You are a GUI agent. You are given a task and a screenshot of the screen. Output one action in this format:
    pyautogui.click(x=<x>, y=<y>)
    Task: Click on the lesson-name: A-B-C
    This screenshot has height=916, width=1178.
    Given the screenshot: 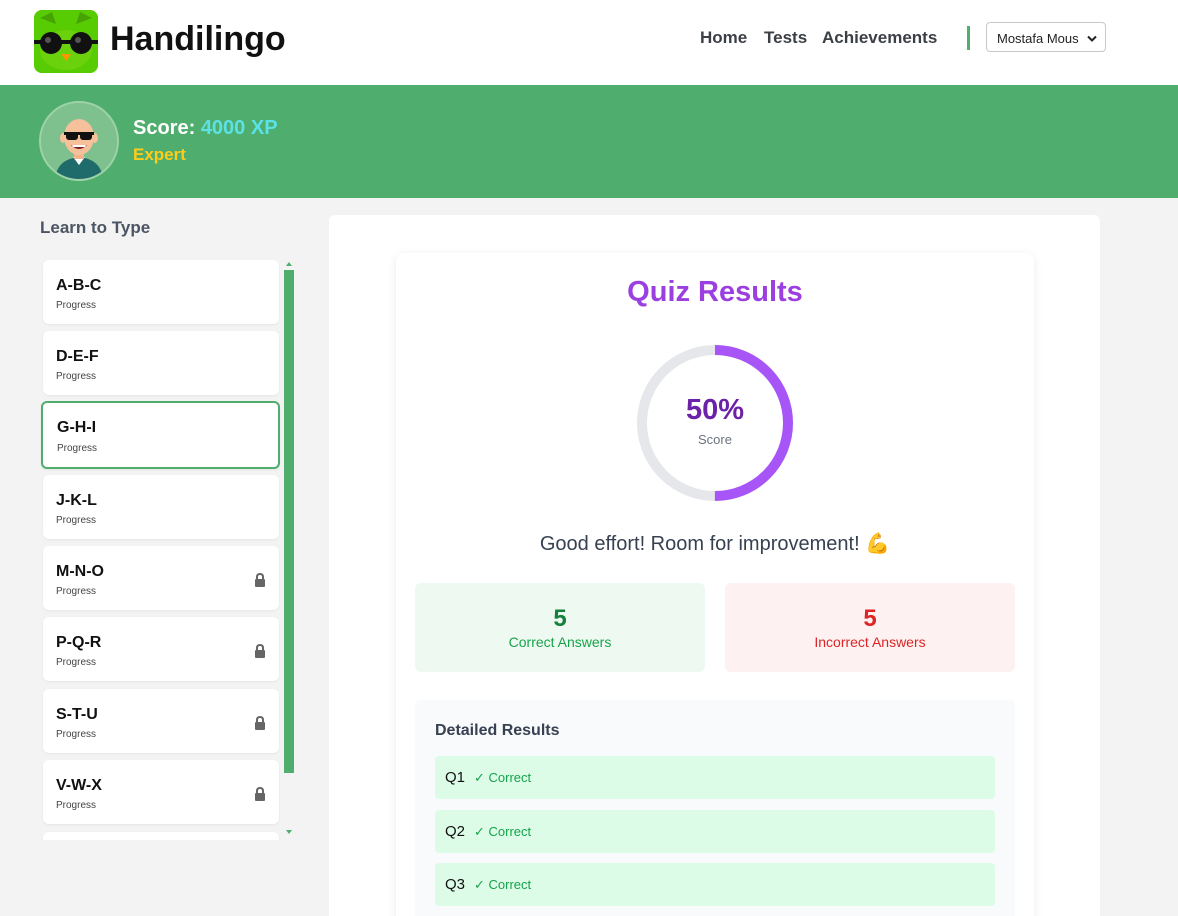 What is the action you would take?
    pyautogui.click(x=79, y=285)
    